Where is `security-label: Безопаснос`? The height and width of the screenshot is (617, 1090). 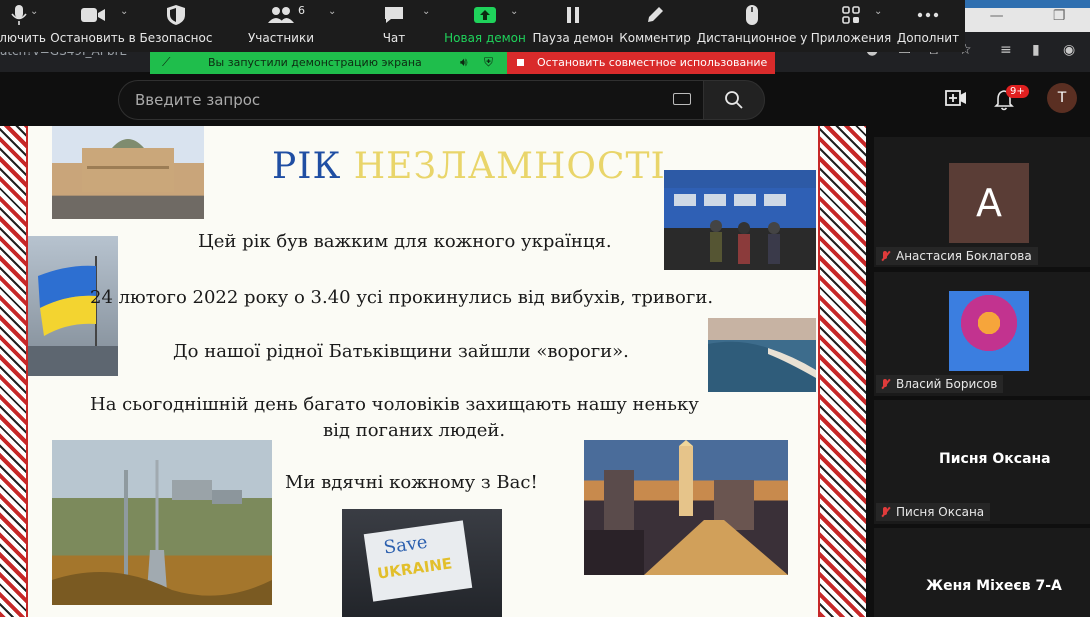
security-label: Безопаснос is located at coordinates (176, 38).